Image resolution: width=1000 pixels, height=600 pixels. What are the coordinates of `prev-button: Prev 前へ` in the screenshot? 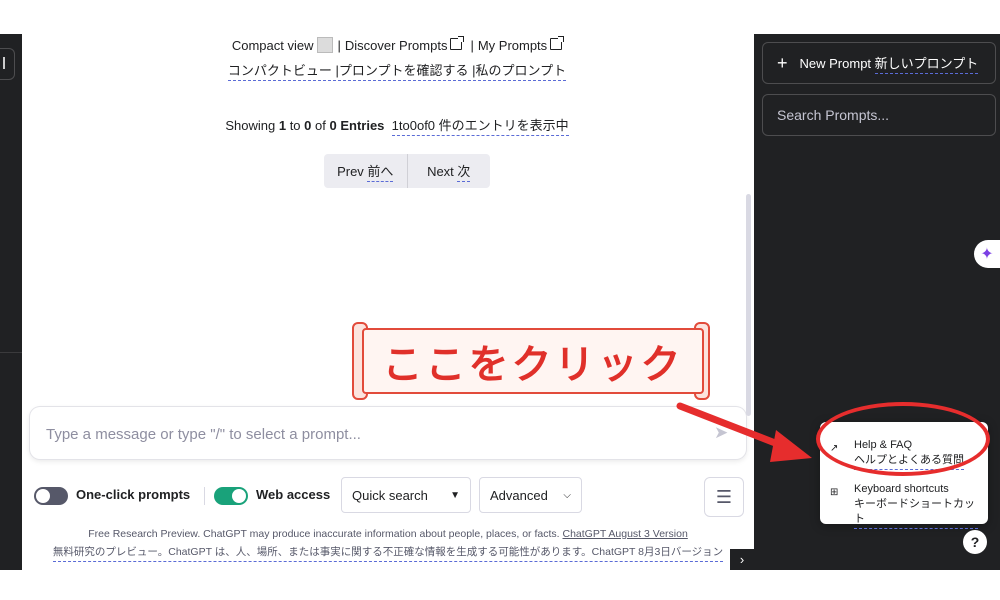 It's located at (365, 171).